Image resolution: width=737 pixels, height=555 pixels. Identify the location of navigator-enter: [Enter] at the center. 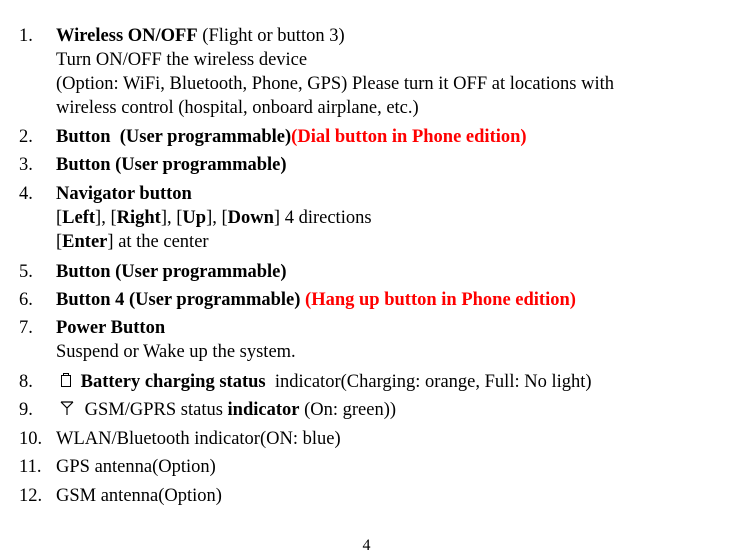
(132, 242).